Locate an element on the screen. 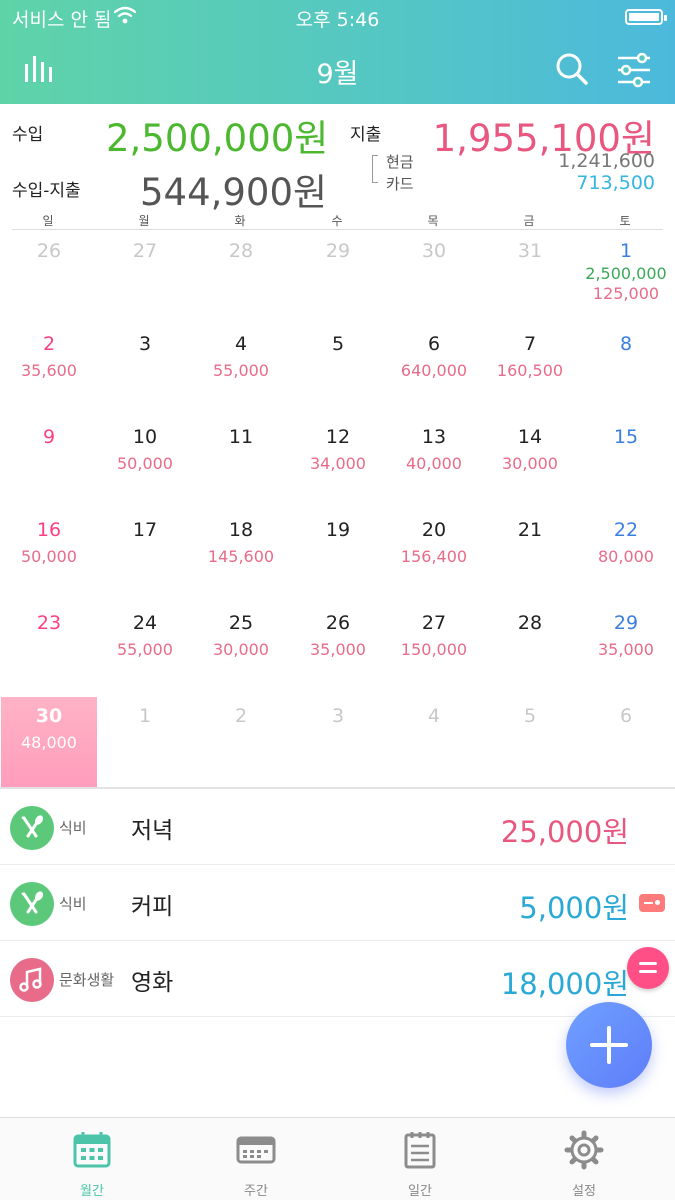  calendar-day-cell: 30 48,000 is located at coordinates (49, 743).